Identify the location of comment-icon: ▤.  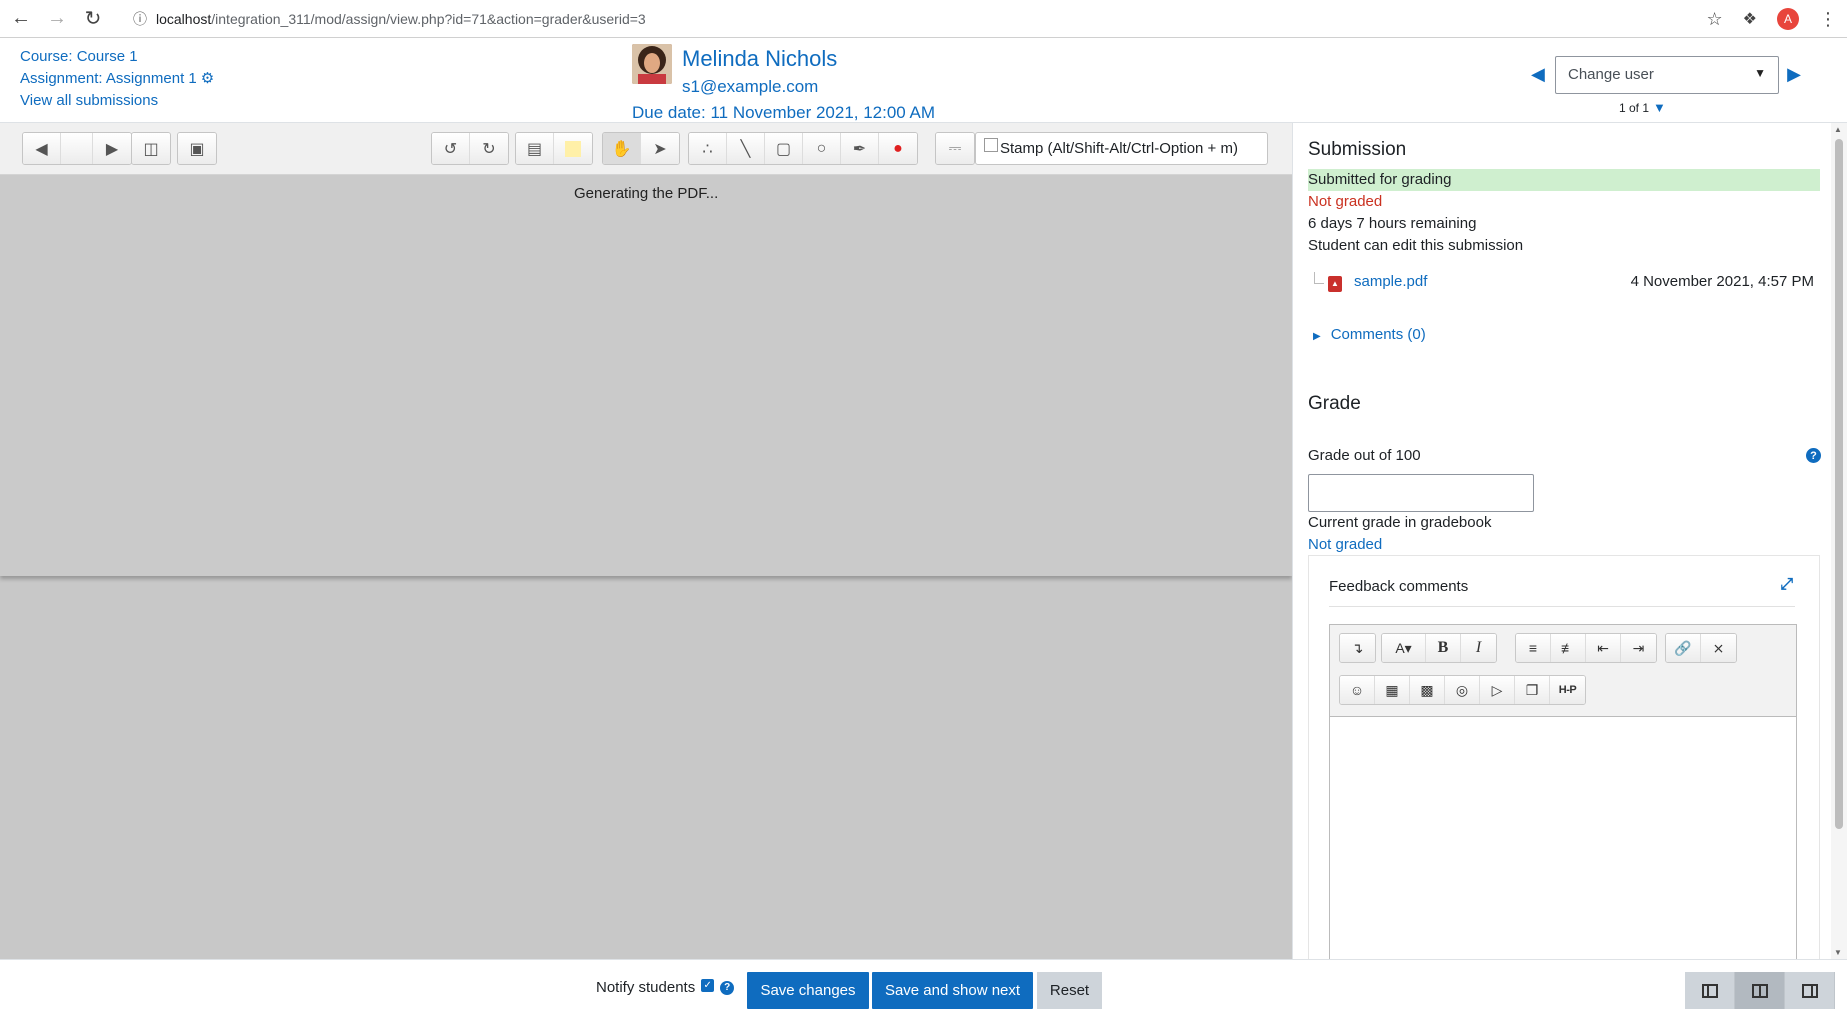
(535, 148).